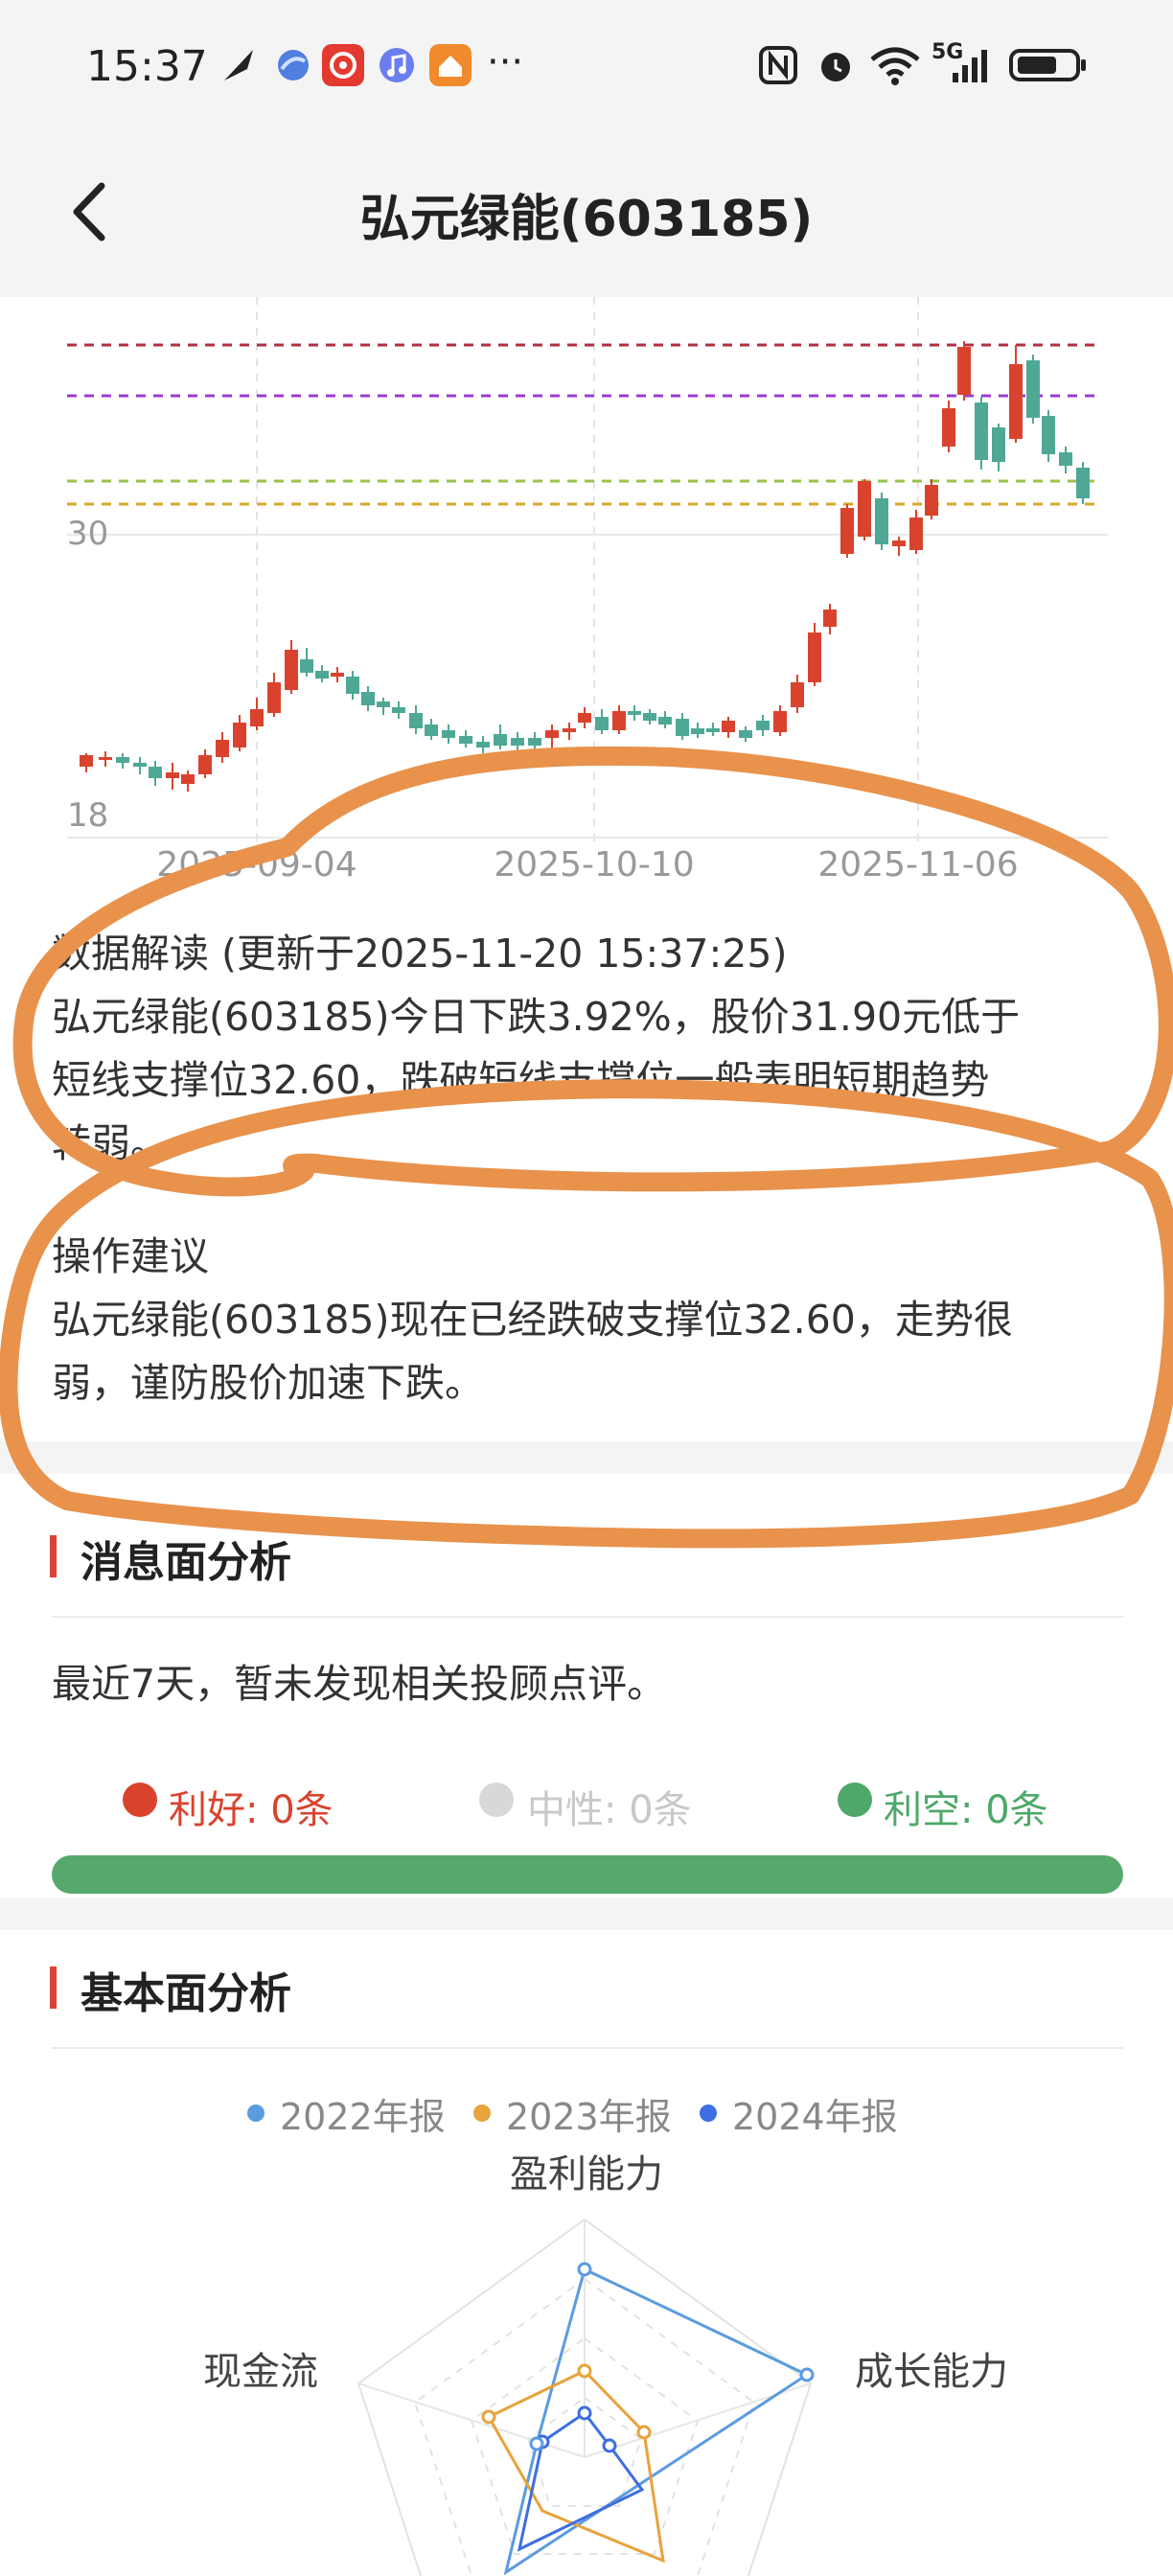  What do you see at coordinates (359, 1684) in the screenshot?
I see `news-summary: 最近7天，暂未发现相关投顾点评。` at bounding box center [359, 1684].